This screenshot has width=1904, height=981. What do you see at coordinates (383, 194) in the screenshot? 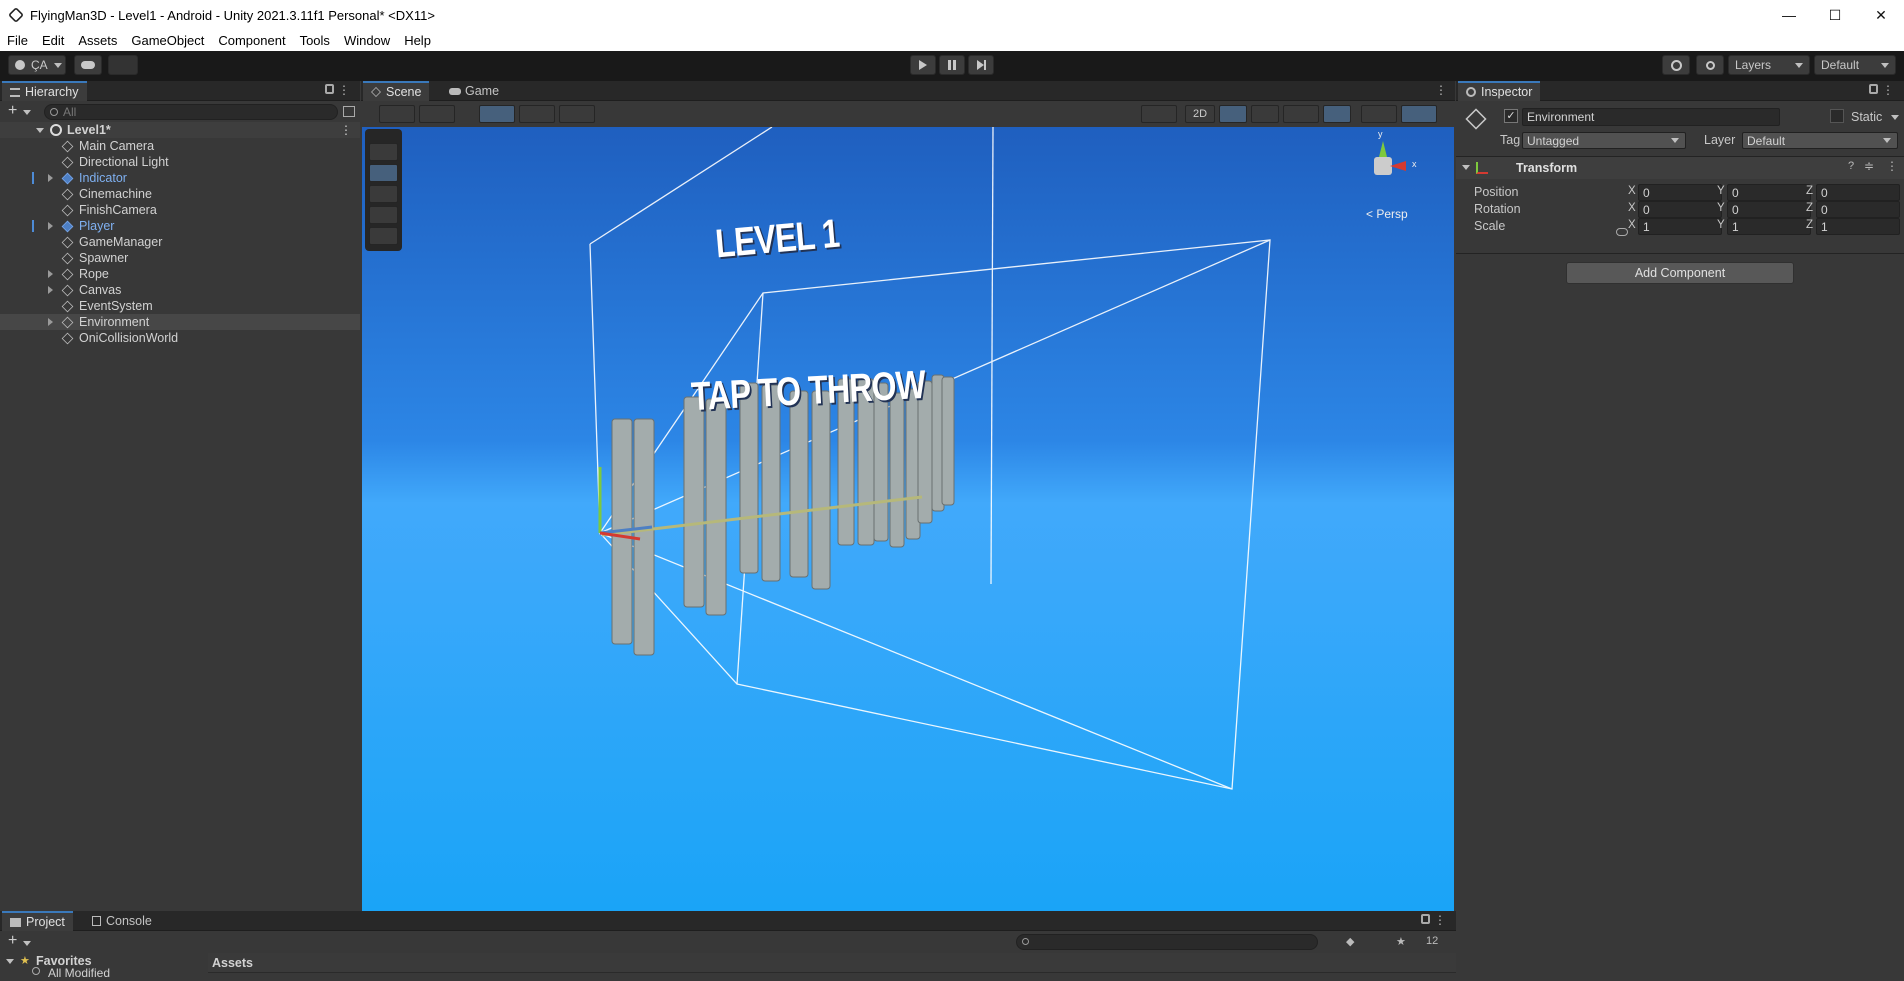
I see `rotate-tool-button` at bounding box center [383, 194].